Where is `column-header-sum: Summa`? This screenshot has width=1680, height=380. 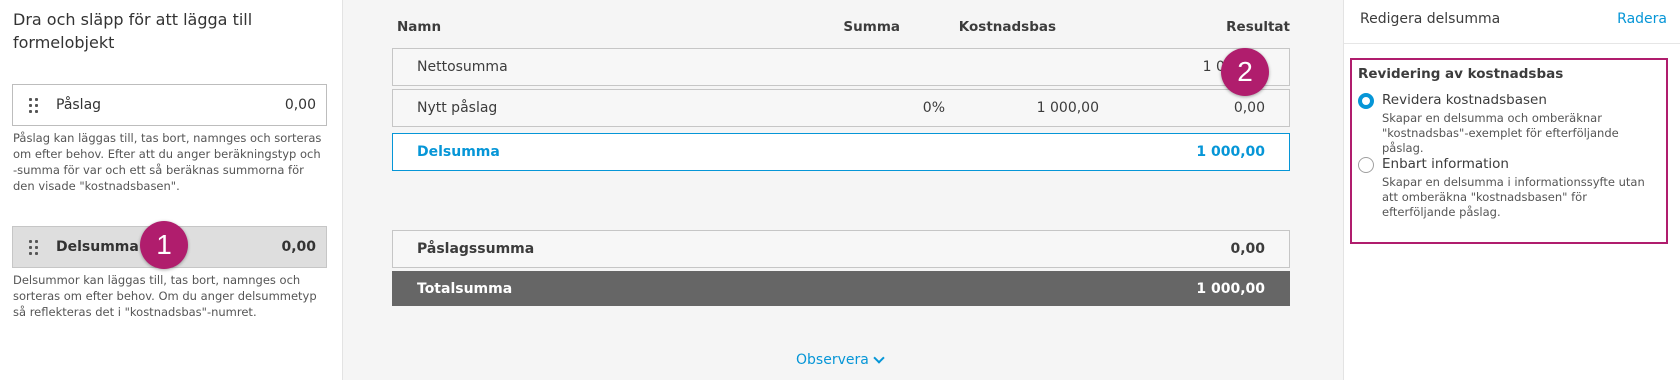
column-header-sum: Summa is located at coordinates (871, 27).